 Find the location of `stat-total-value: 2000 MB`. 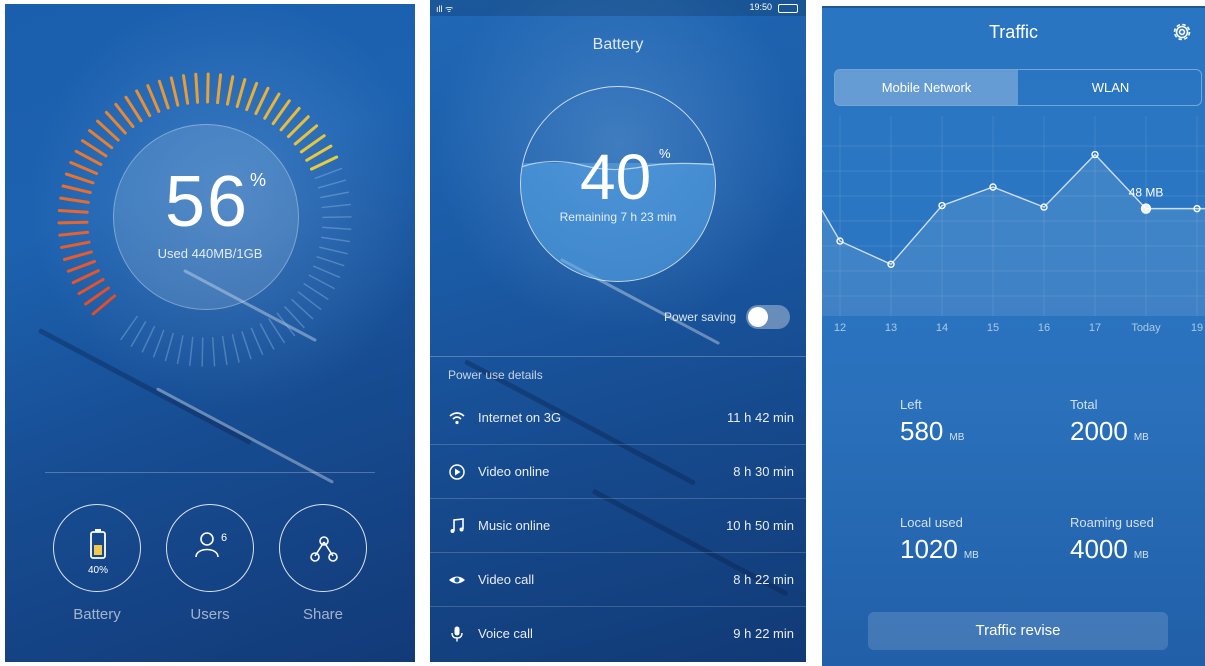

stat-total-value: 2000 MB is located at coordinates (1109, 431).